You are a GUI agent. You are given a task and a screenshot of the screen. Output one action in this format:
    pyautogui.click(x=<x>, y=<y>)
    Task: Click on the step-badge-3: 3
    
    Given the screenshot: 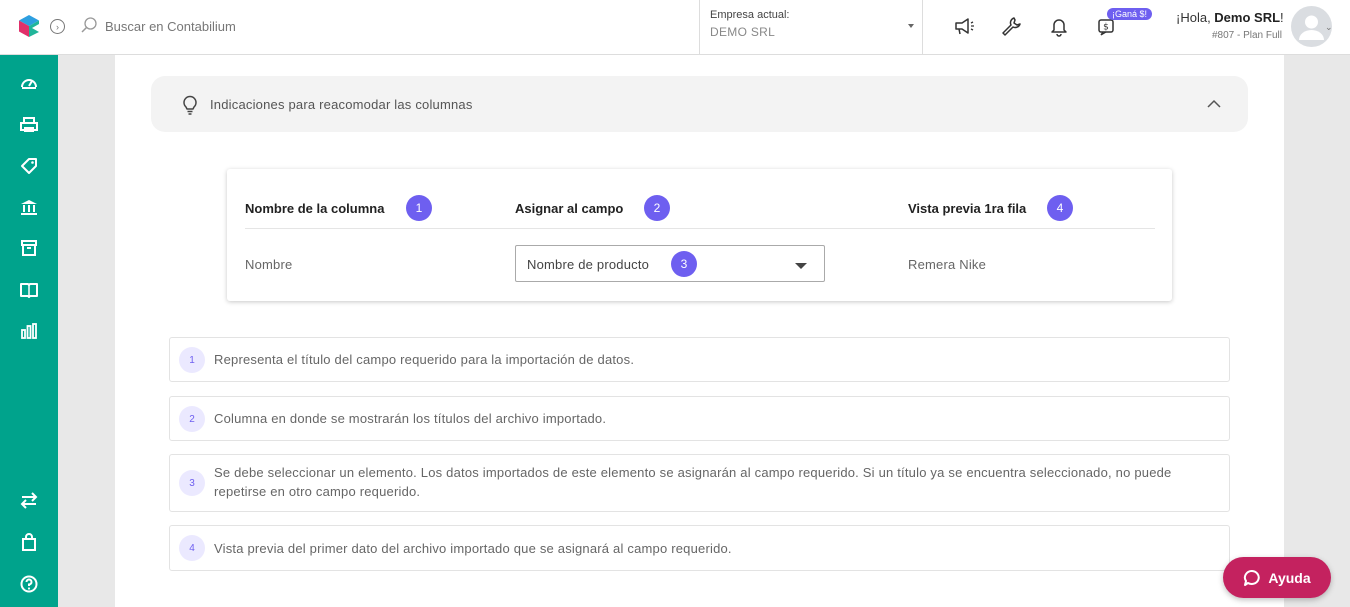 What is the action you would take?
    pyautogui.click(x=684, y=264)
    